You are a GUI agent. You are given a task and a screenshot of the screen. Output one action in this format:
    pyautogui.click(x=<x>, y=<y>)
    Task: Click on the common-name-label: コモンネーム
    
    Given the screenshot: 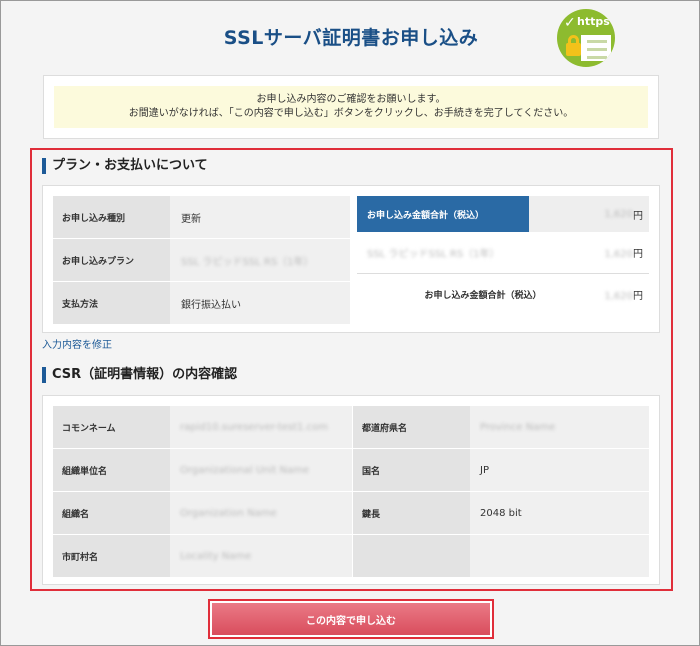 What is the action you would take?
    pyautogui.click(x=111, y=427)
    